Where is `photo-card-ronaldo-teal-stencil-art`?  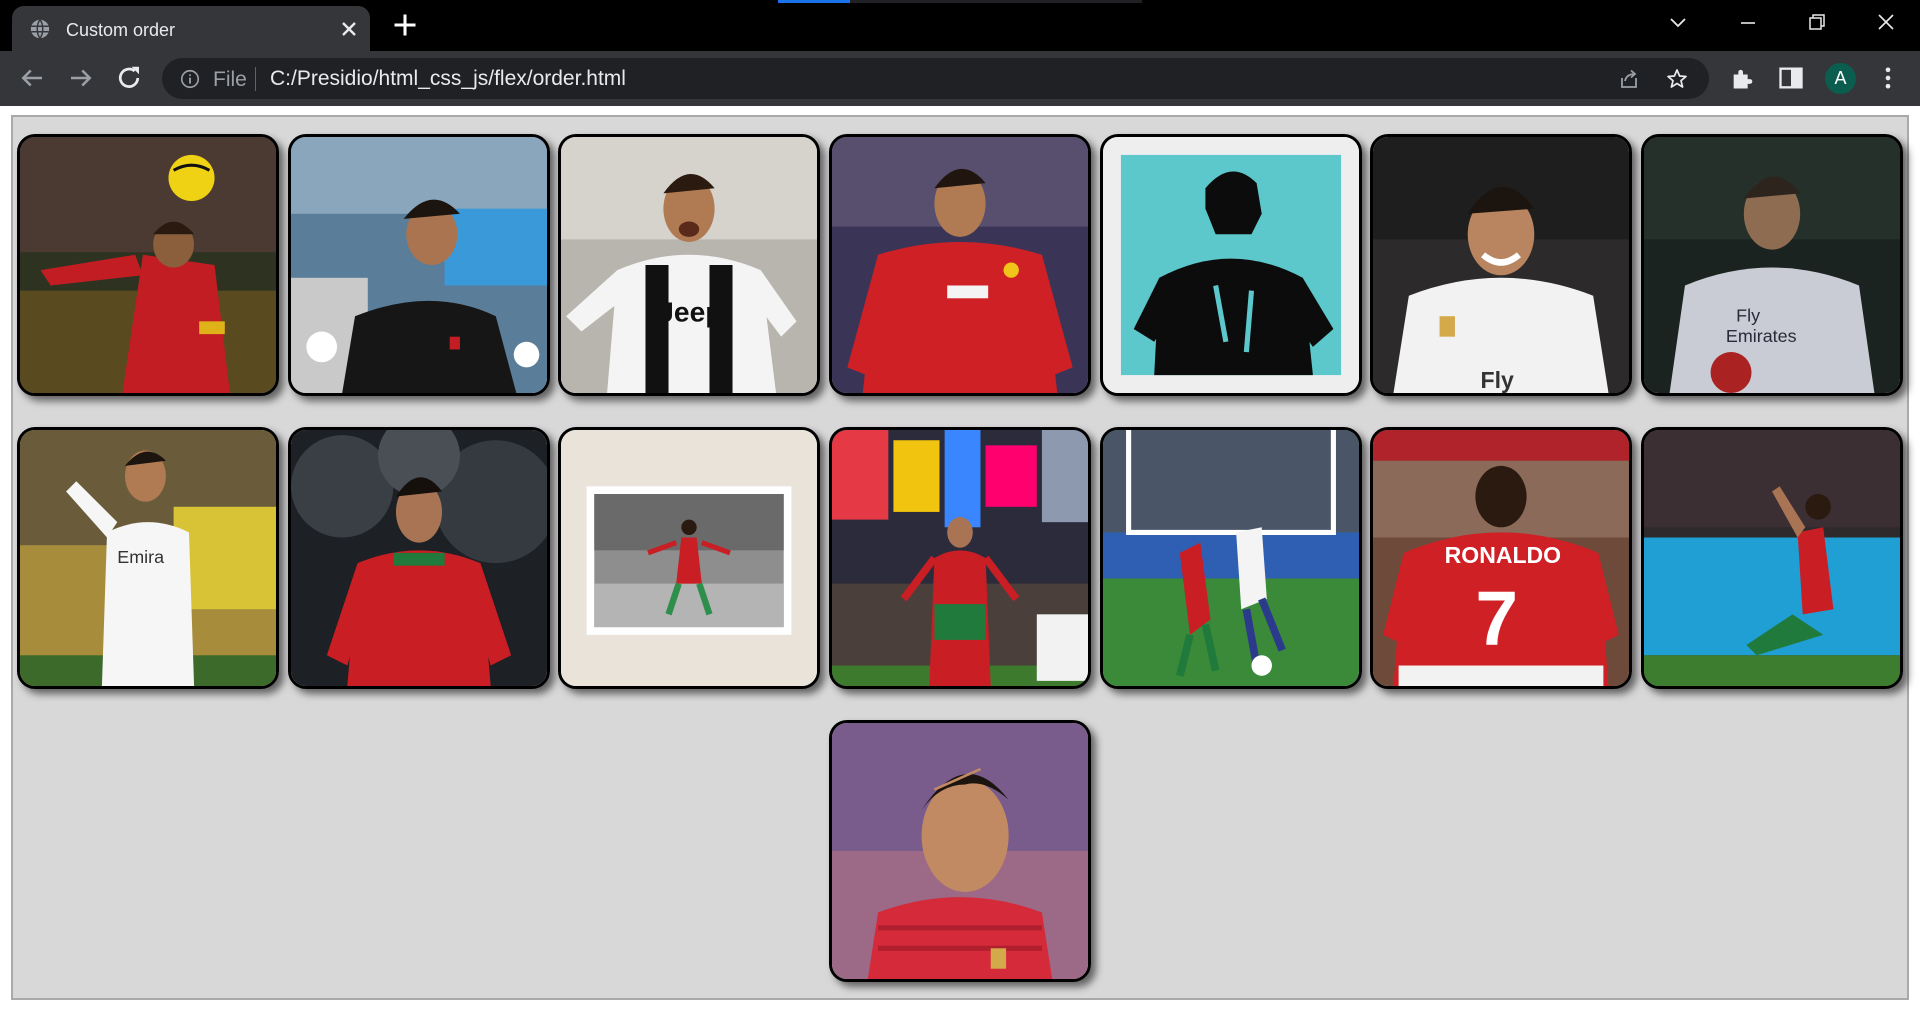
photo-card-ronaldo-teal-stencil-art is located at coordinates (1230, 265).